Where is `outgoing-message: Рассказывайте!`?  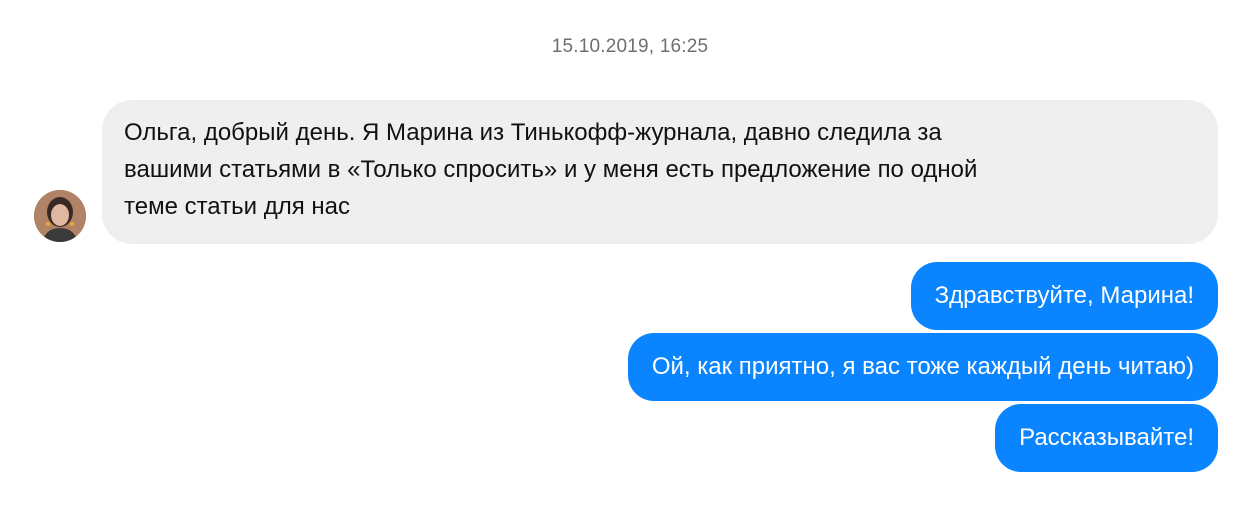 outgoing-message: Рассказывайте! is located at coordinates (1106, 438).